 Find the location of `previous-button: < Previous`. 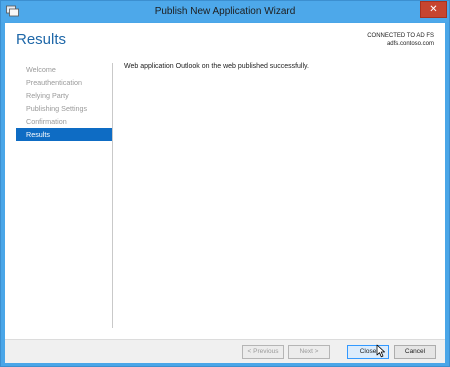

previous-button: < Previous is located at coordinates (263, 352).